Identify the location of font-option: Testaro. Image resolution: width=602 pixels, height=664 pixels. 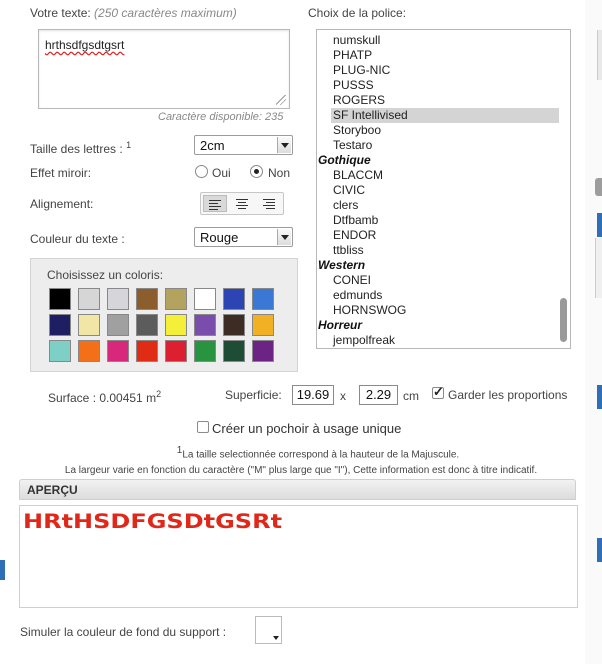
(352, 145).